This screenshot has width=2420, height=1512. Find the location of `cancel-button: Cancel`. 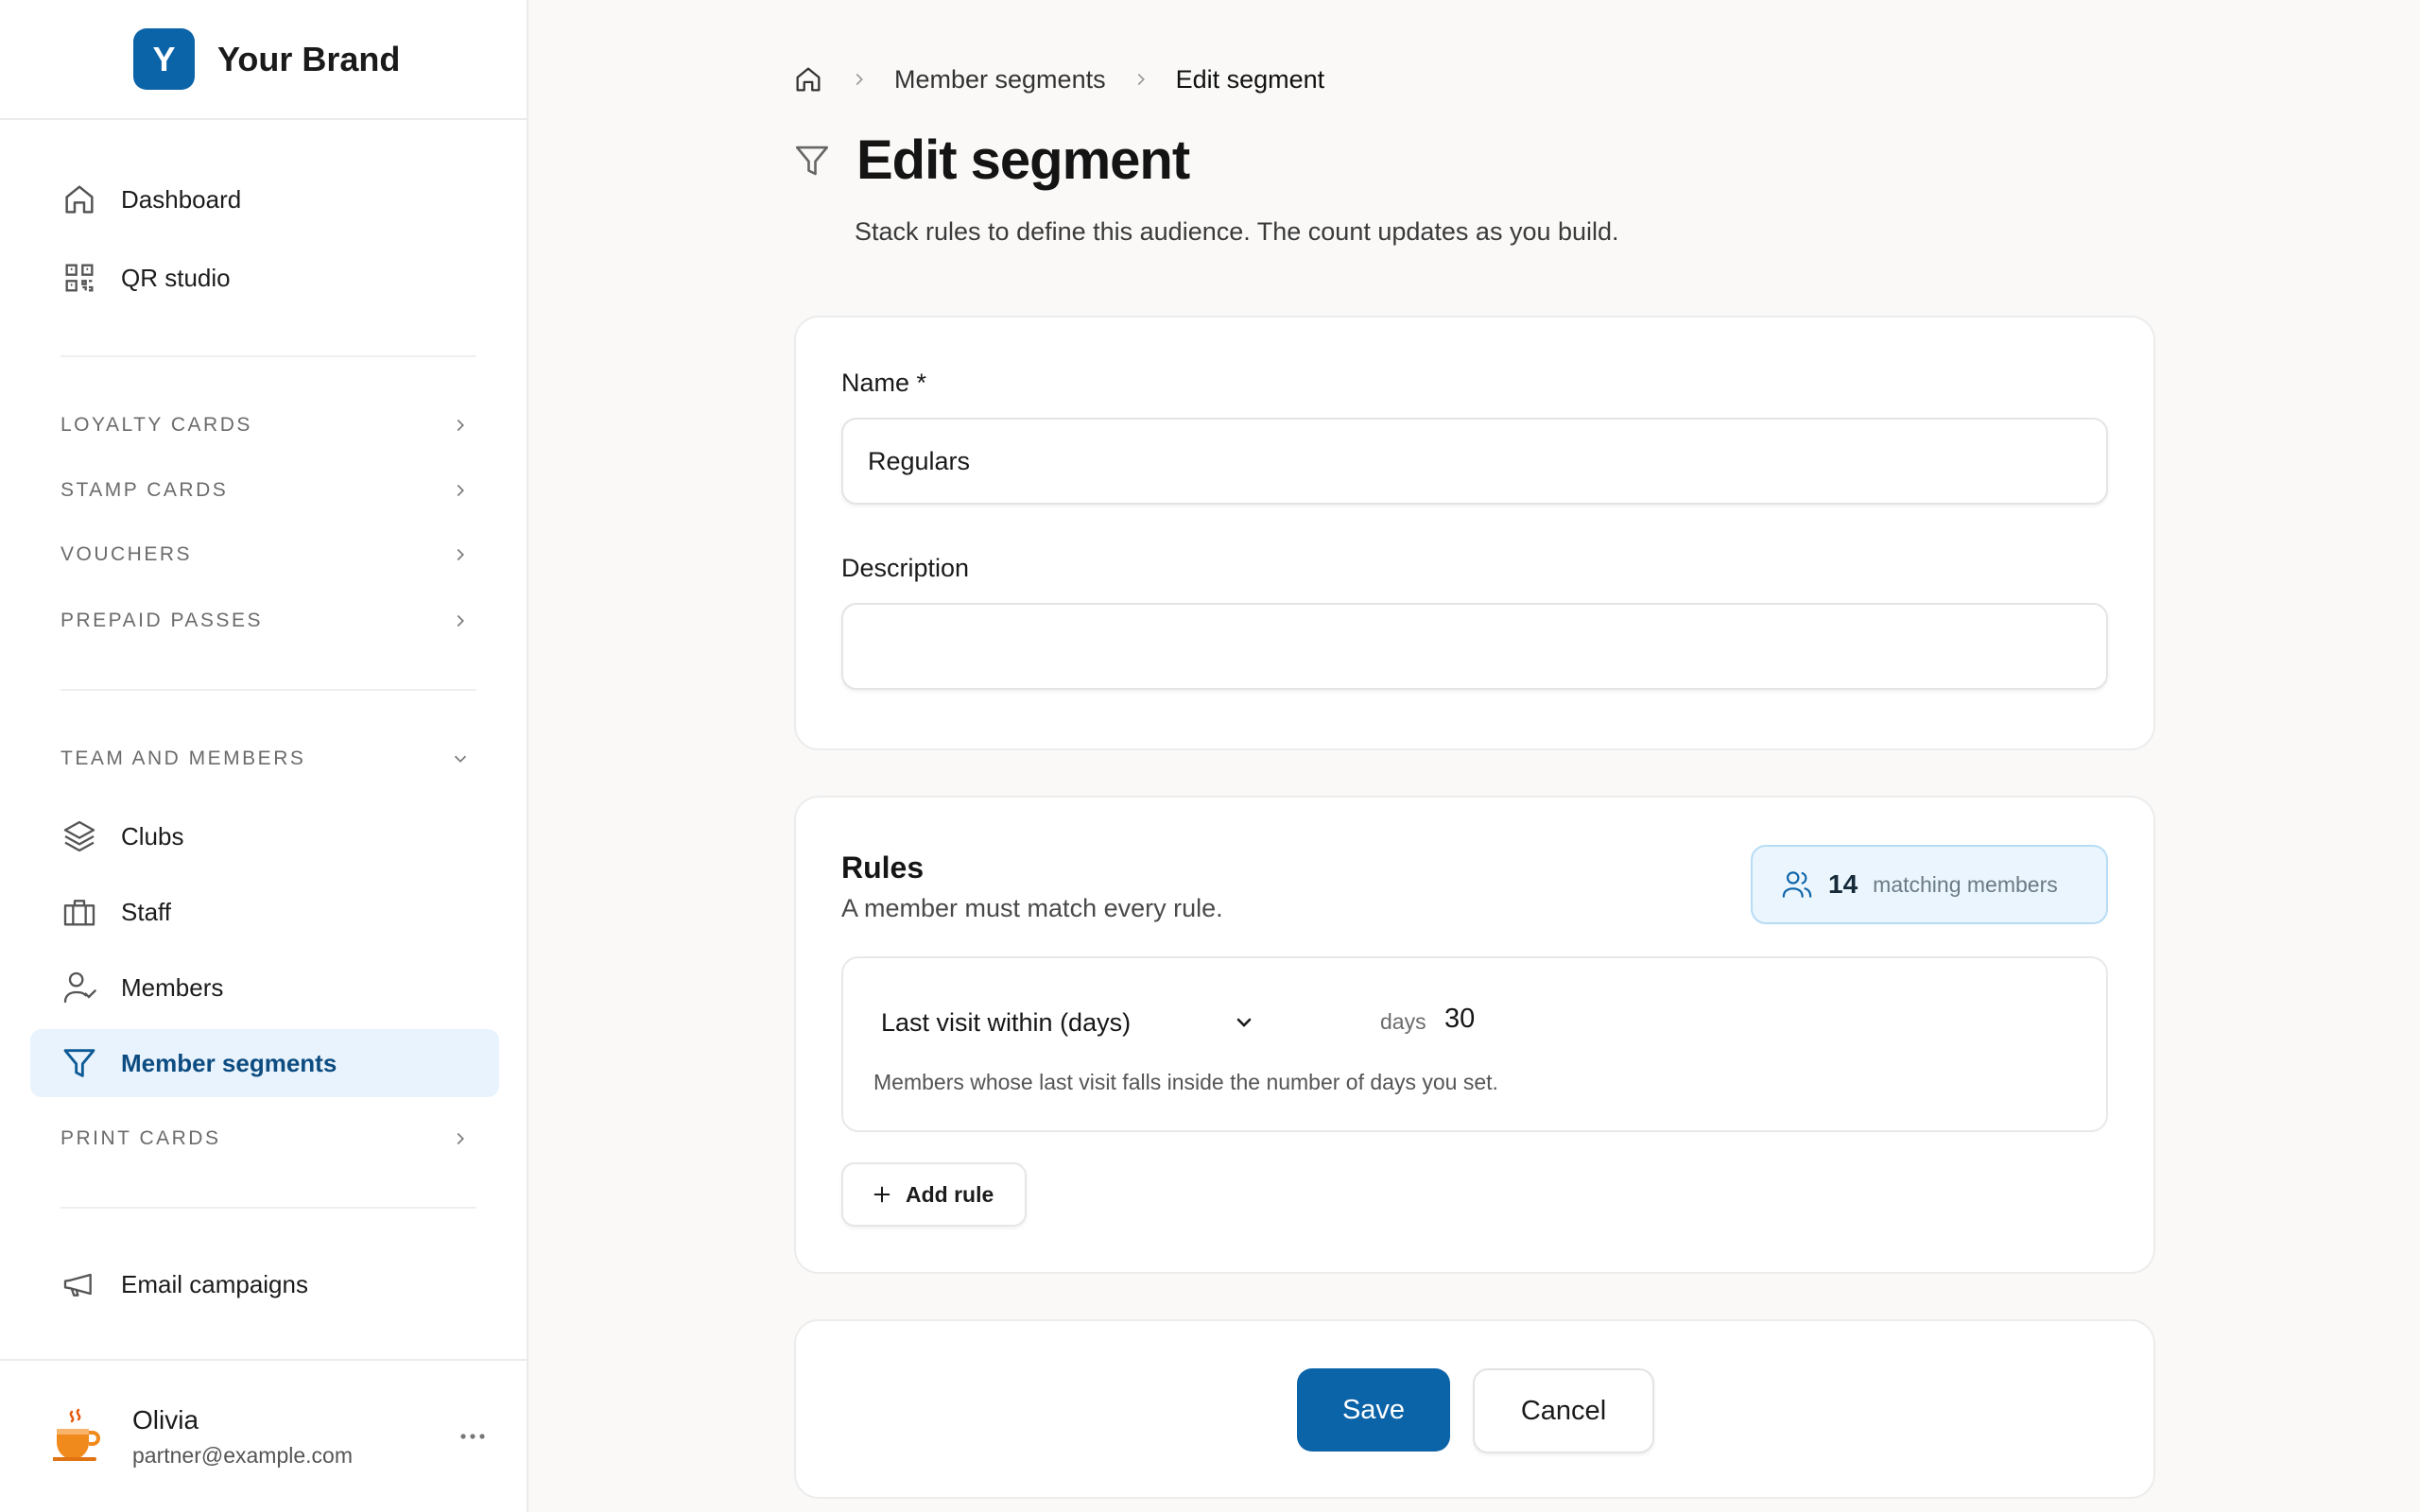

cancel-button: Cancel is located at coordinates (1563, 1410).